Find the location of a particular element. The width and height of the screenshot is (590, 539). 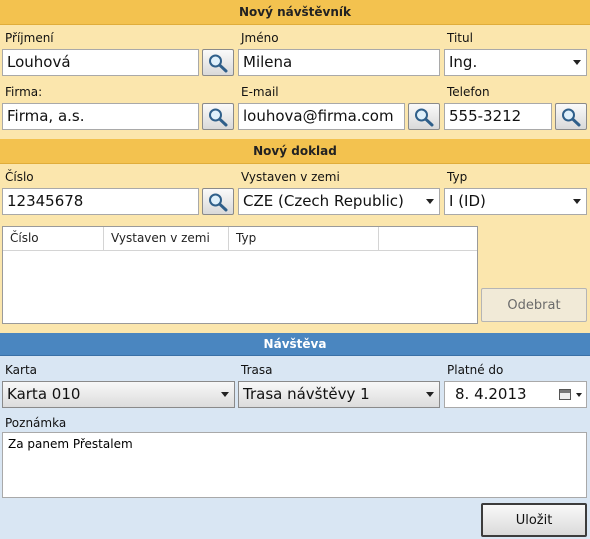

phone-search-button is located at coordinates (571, 116).